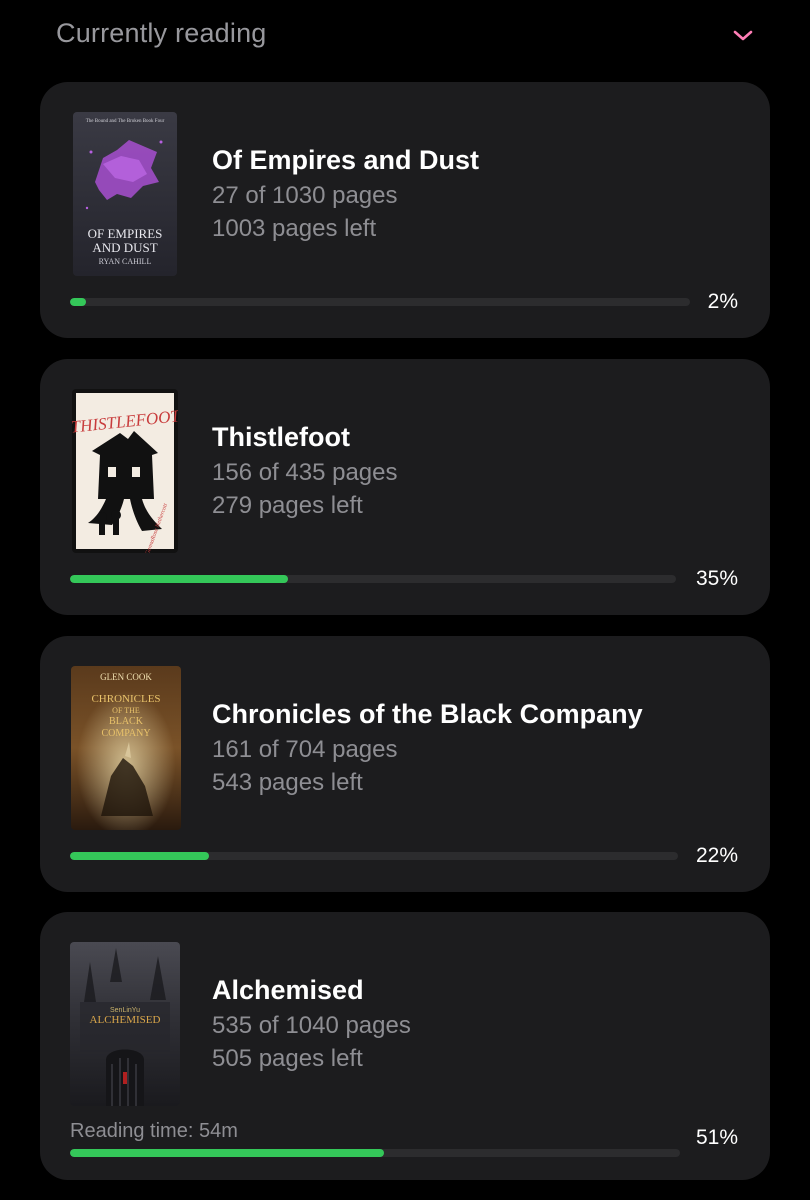 This screenshot has height=1200, width=810. I want to click on book-title: Of Empires and Dust, so click(345, 160).